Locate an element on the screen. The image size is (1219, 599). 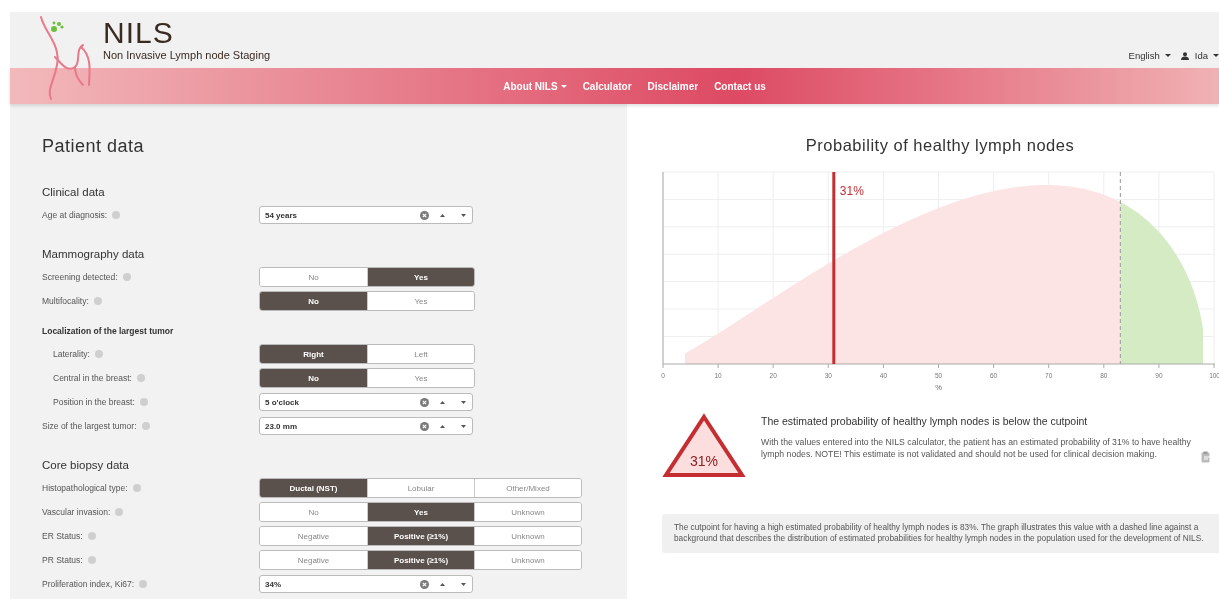
field-label: Age at diagnosis: is located at coordinates (75, 215).